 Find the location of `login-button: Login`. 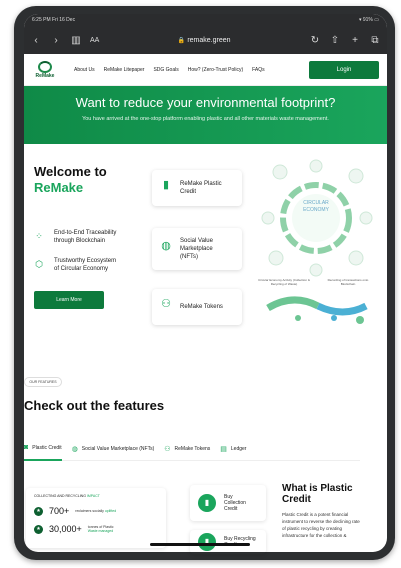

login-button: Login is located at coordinates (344, 69).